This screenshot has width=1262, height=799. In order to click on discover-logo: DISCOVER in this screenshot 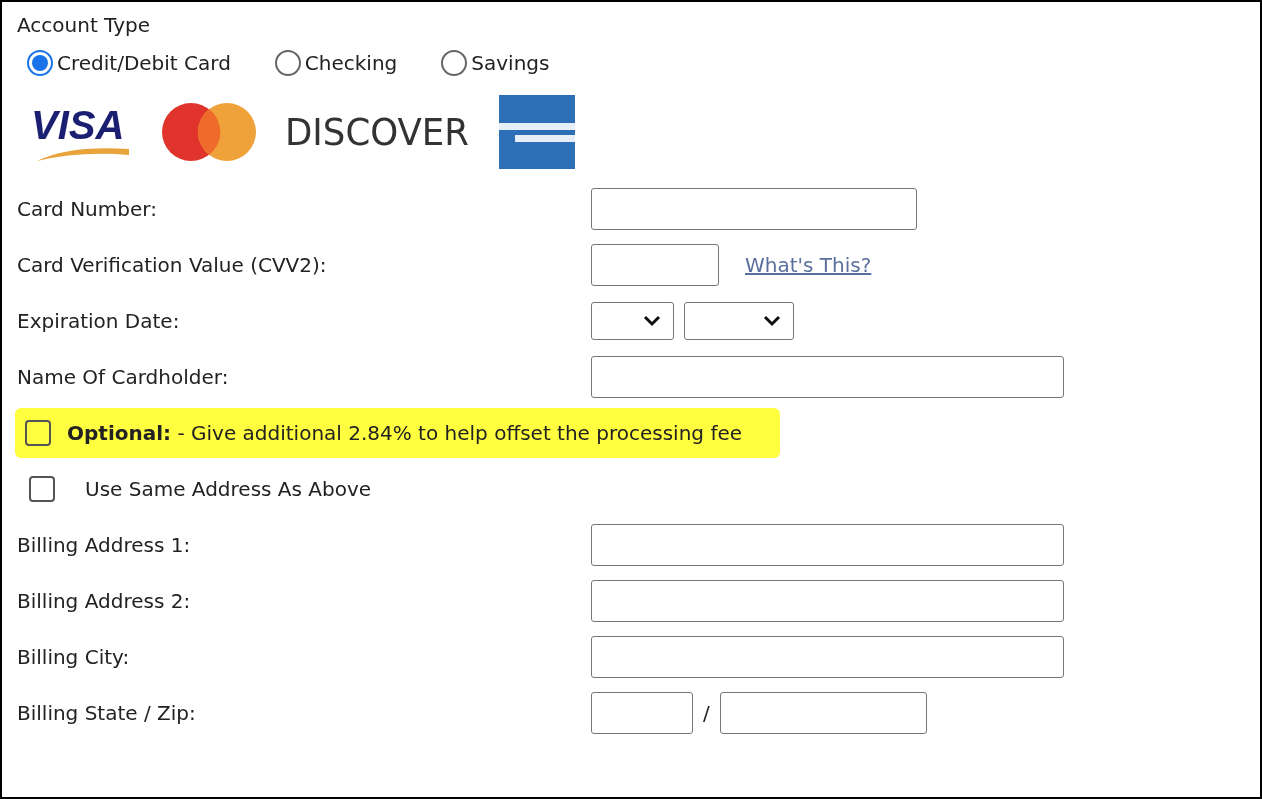, I will do `click(378, 132)`.